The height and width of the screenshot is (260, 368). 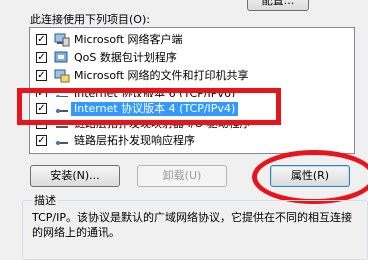 I want to click on list-item-lltd-responder: ✓ 链路层拓扑发现响应程序, so click(x=192, y=141).